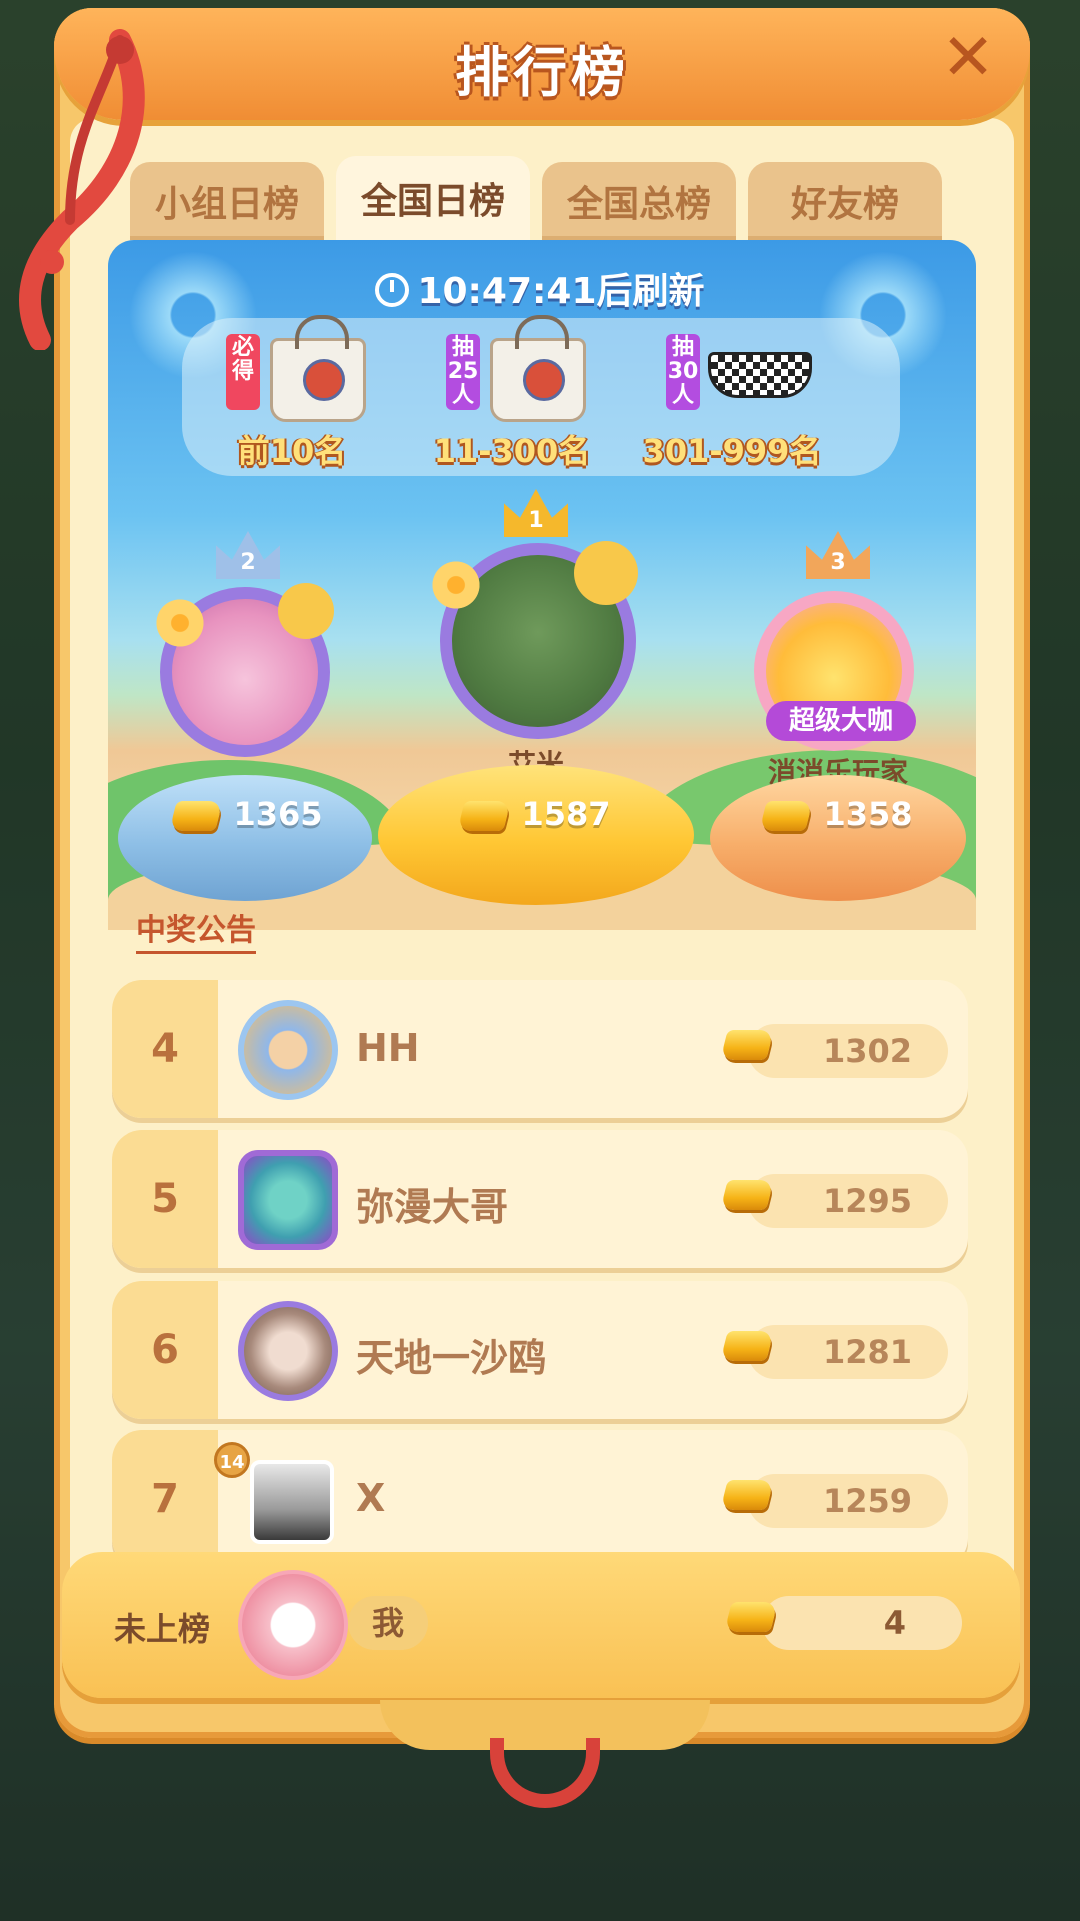 The image size is (1080, 1921). What do you see at coordinates (463, 372) in the screenshot?
I see `reward-tag: 抽25人` at bounding box center [463, 372].